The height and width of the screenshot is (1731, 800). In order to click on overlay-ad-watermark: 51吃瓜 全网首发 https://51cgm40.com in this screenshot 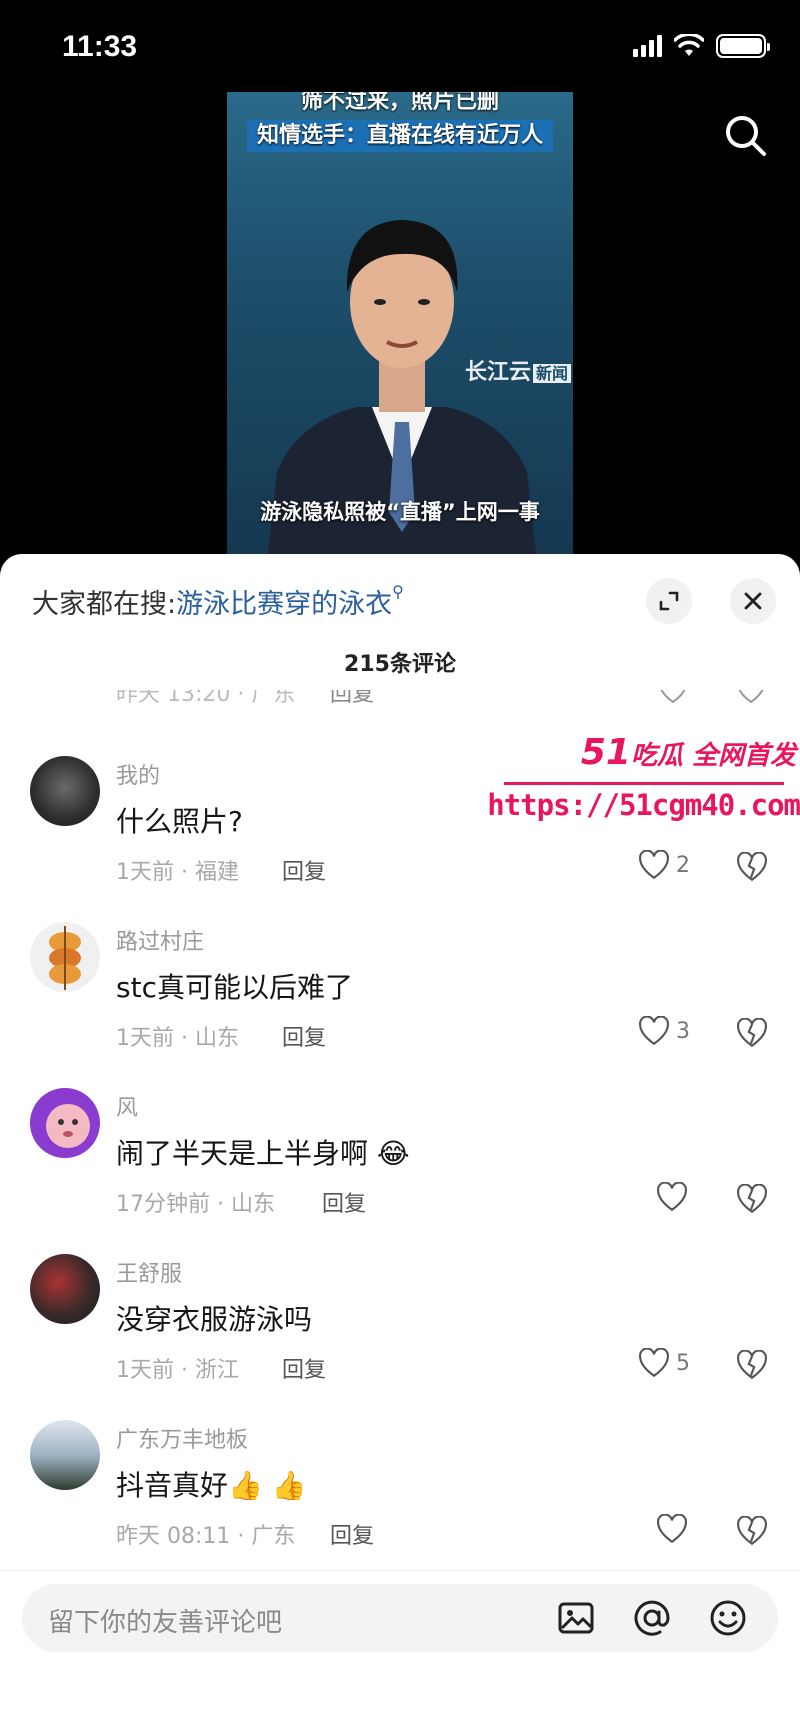, I will do `click(643, 780)`.